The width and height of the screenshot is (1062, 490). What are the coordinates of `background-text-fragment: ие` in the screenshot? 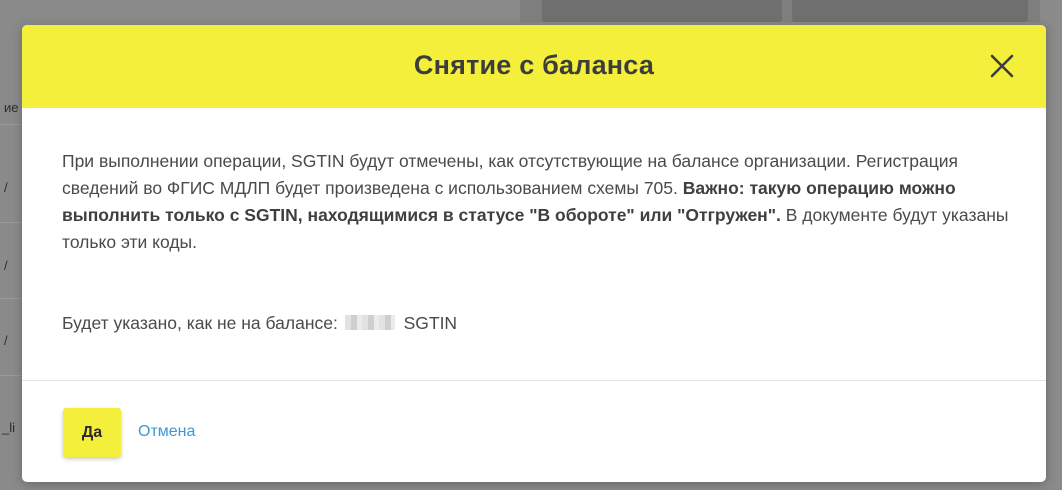 It's located at (11, 107).